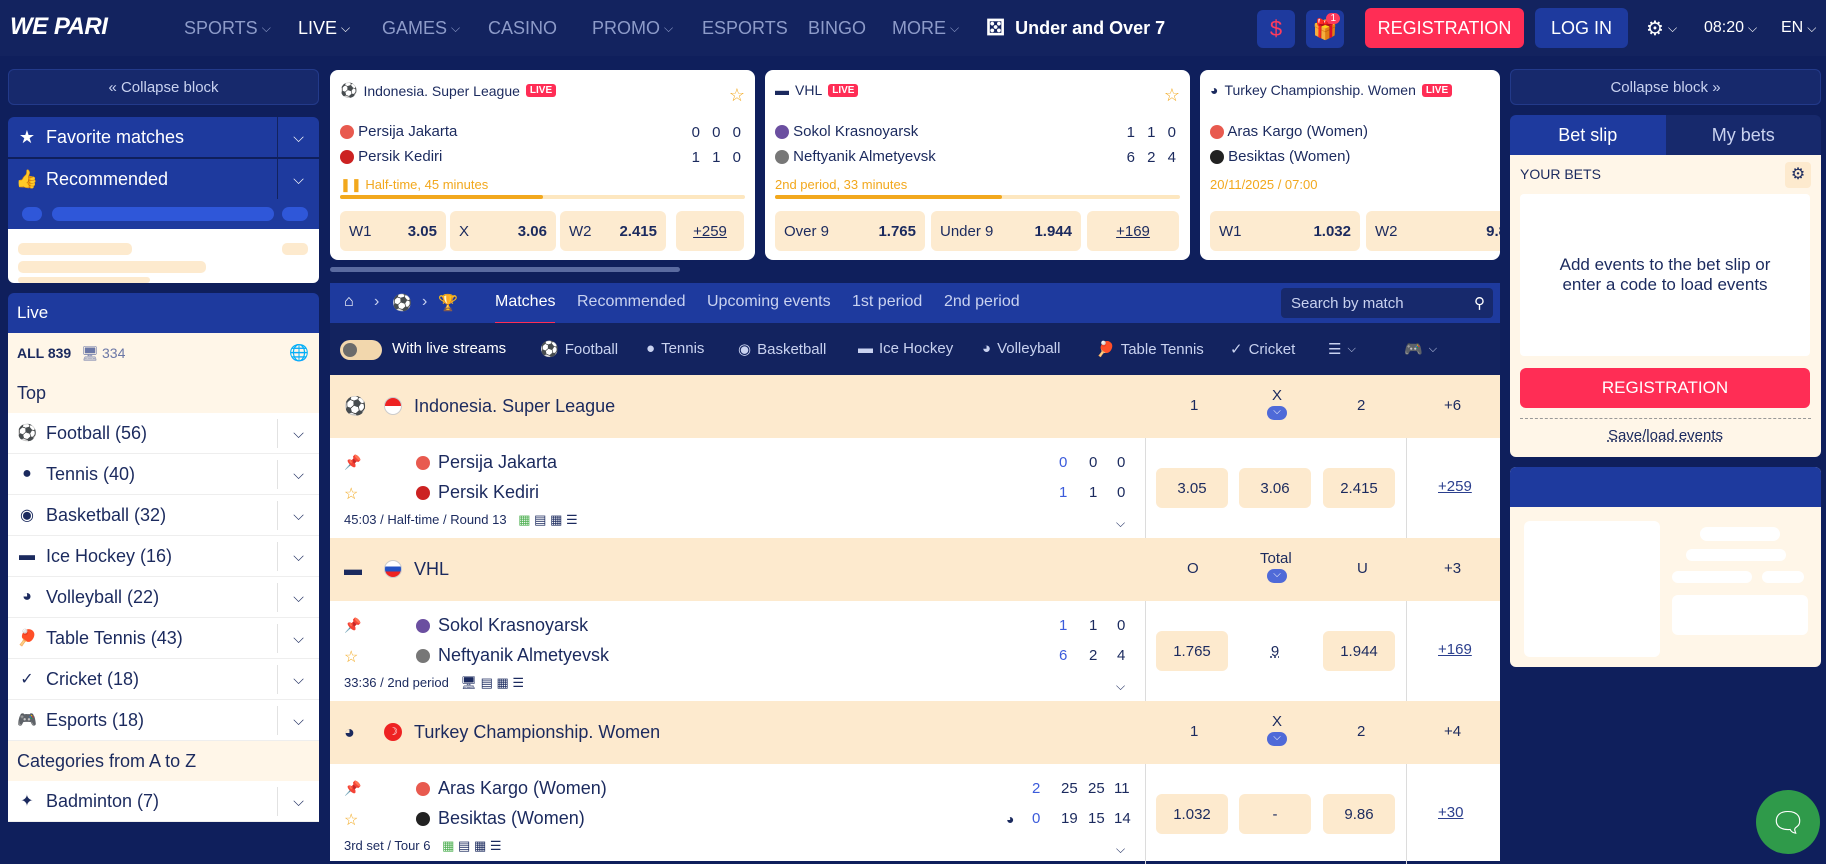  Describe the element at coordinates (163, 720) in the screenshot. I see `sidebar-item-esports: 🎮 Esports (18) ⌵` at that location.